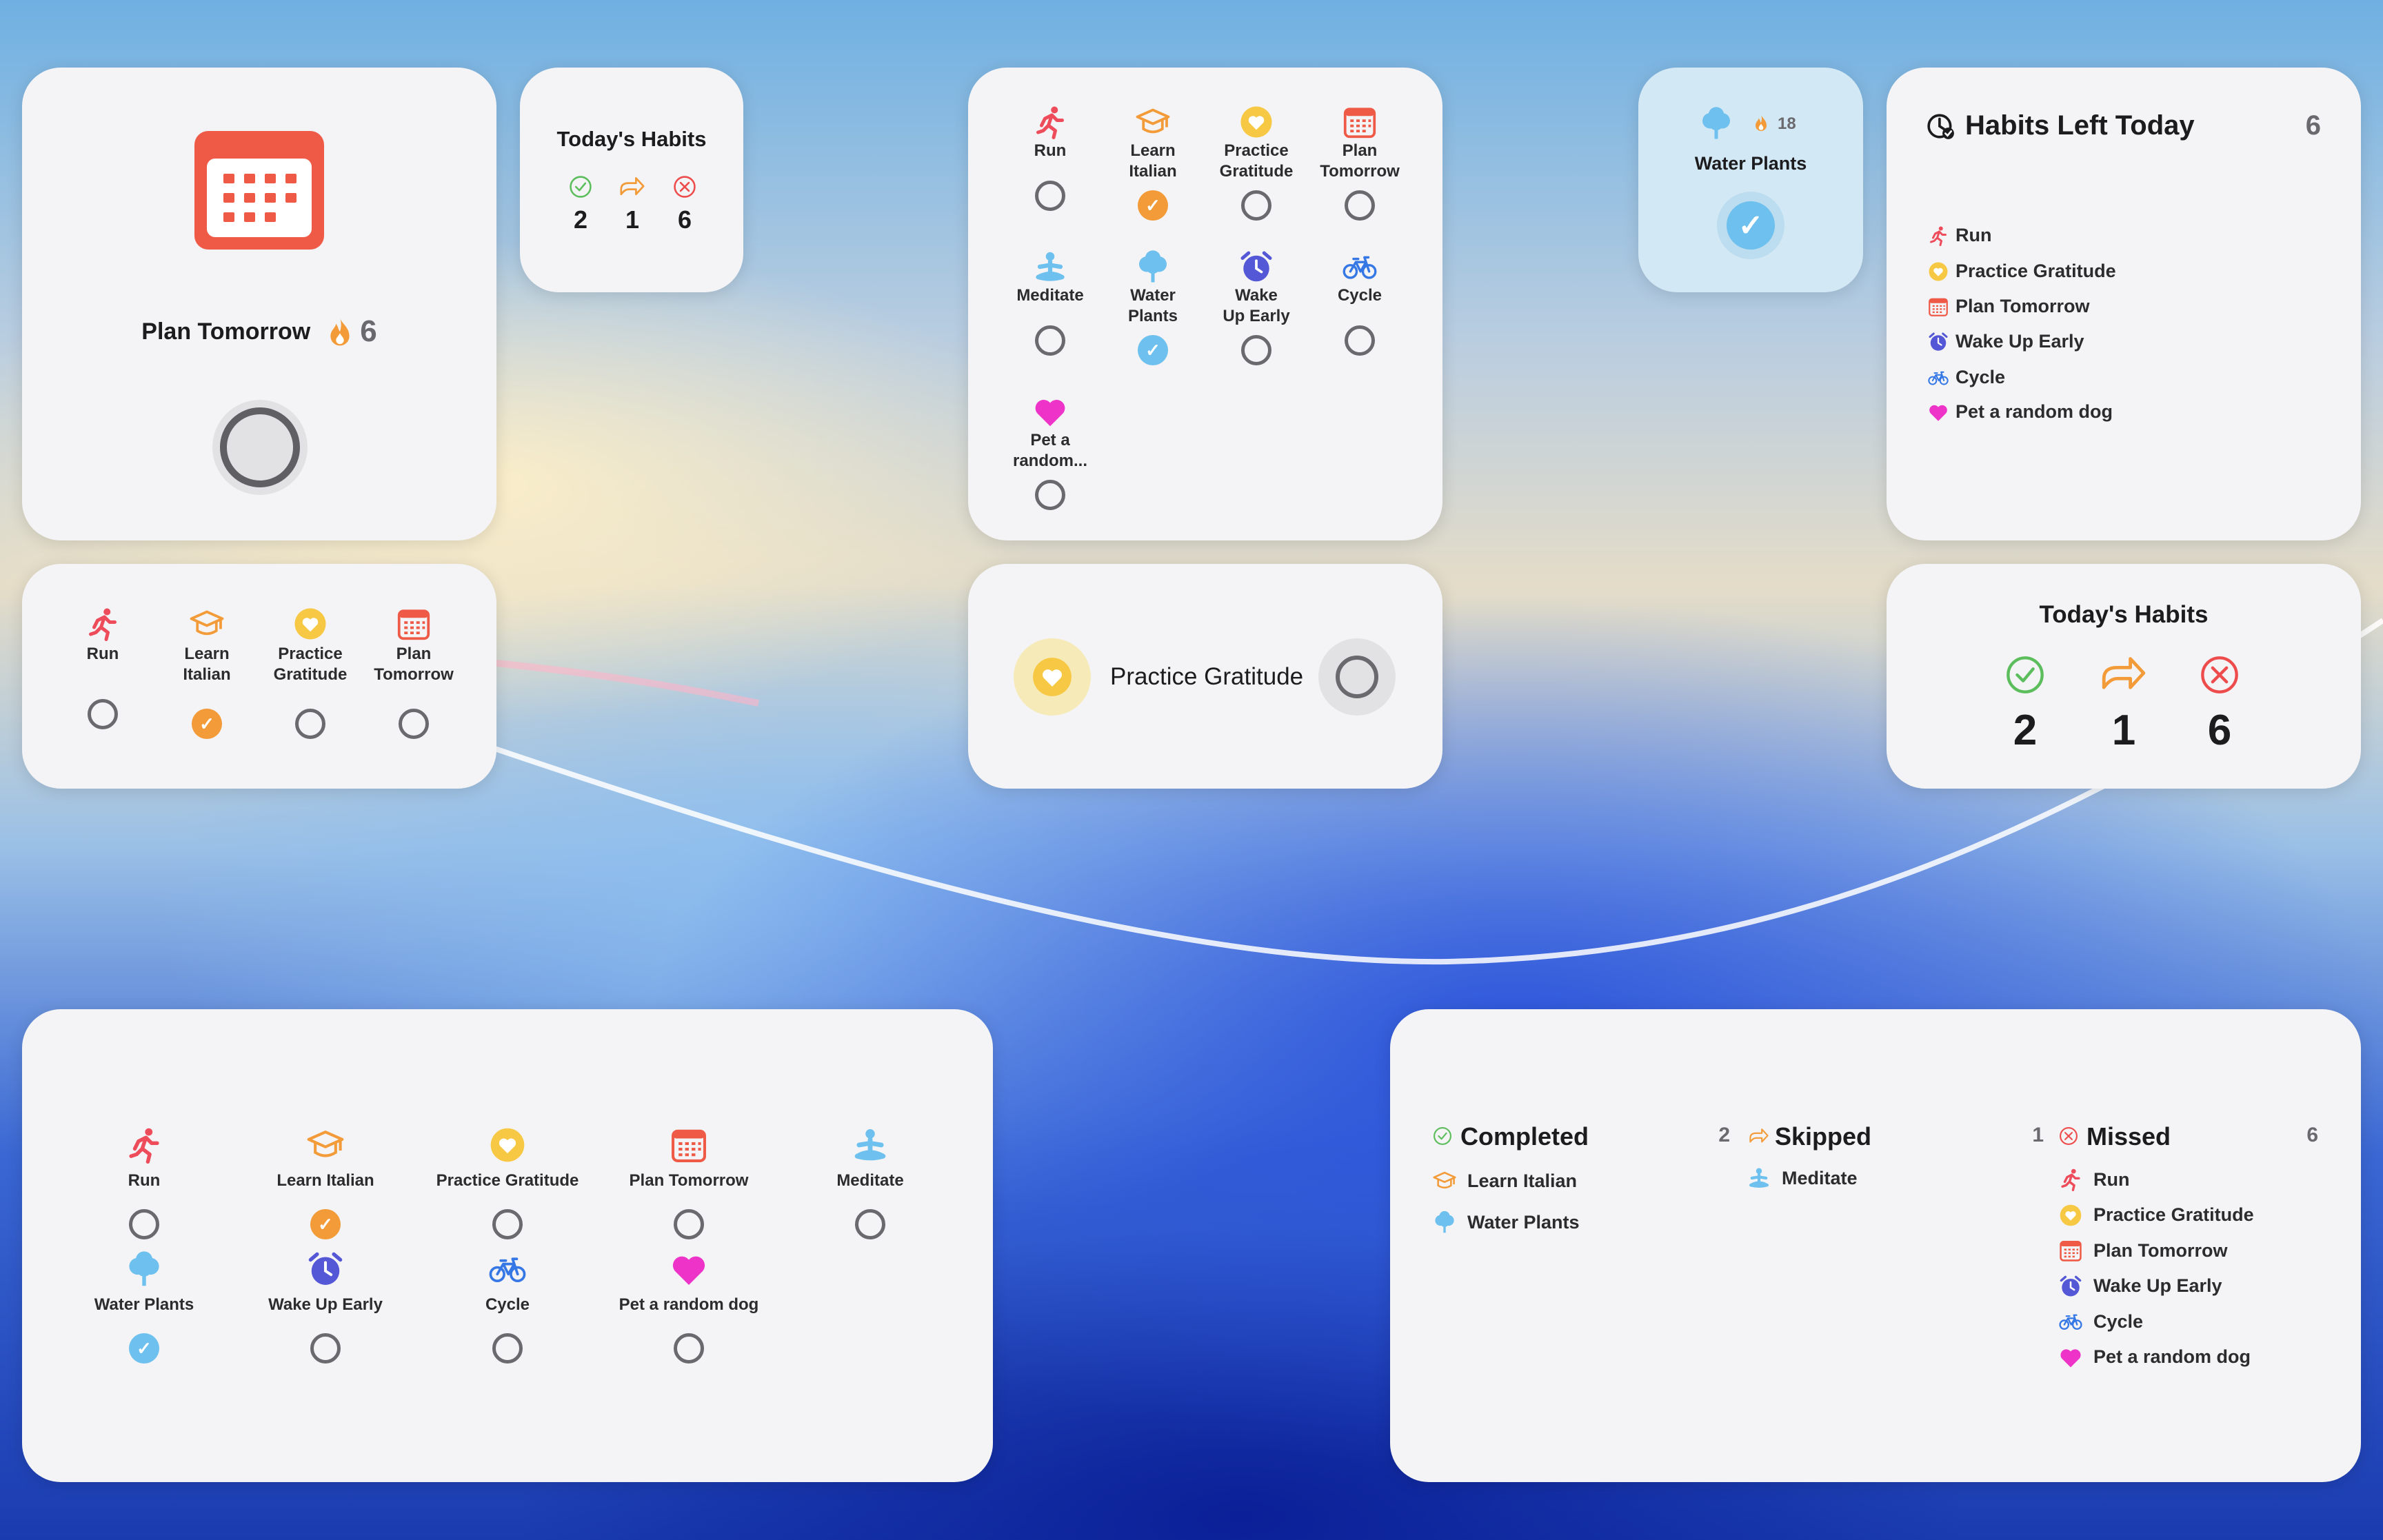 The image size is (2383, 1540). What do you see at coordinates (2022, 272) in the screenshot?
I see `habit-list-item: Practice Gratitude` at bounding box center [2022, 272].